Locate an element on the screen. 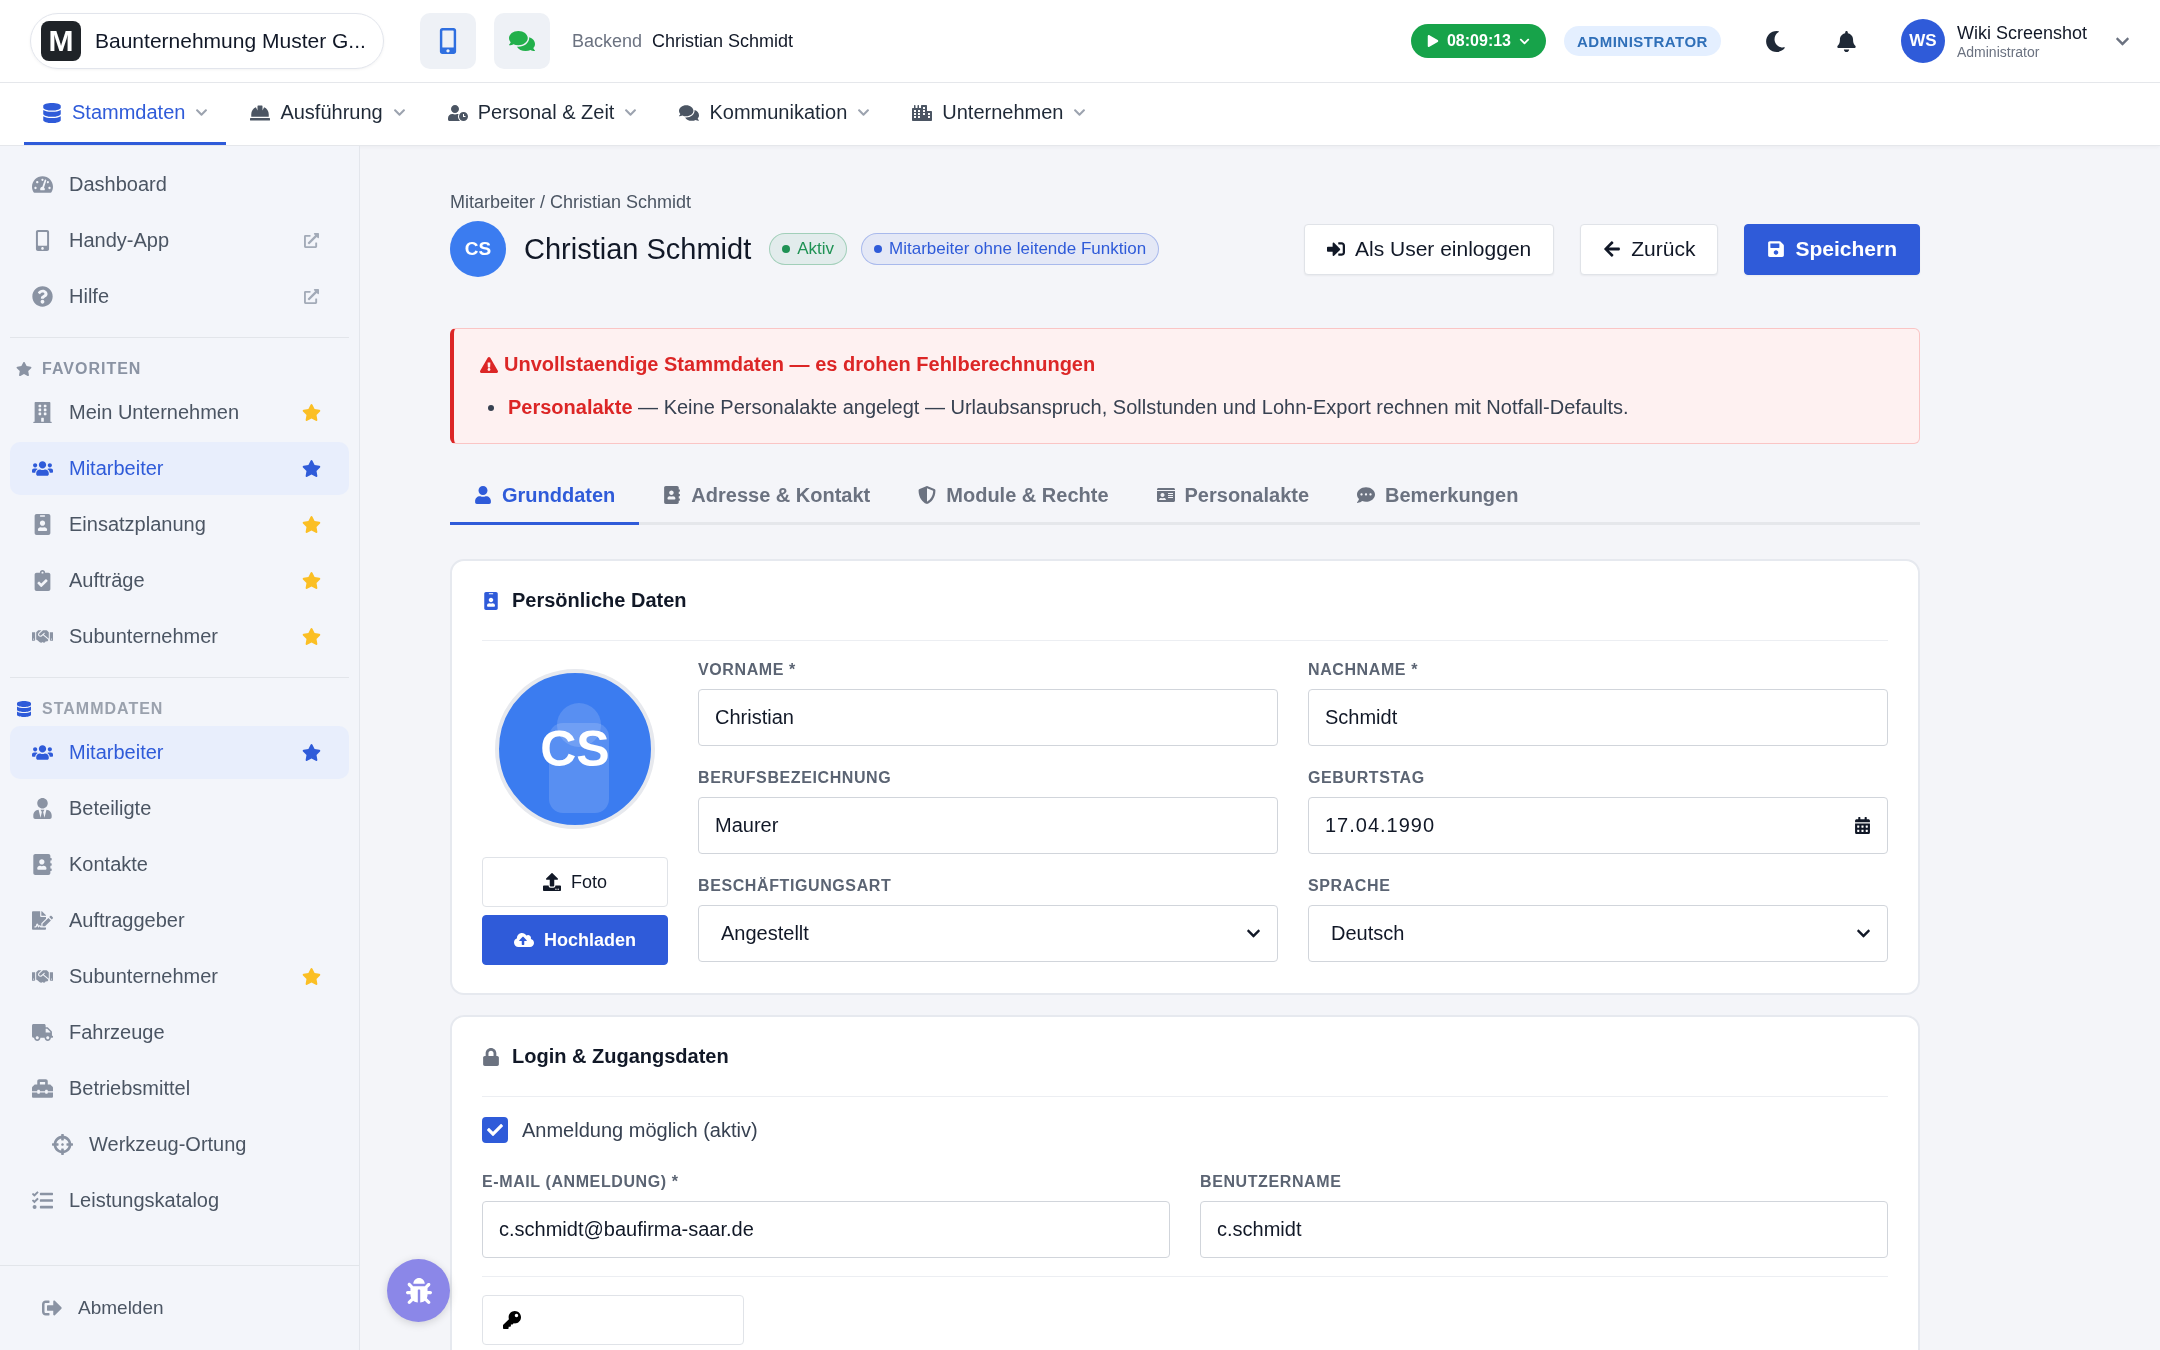  building-icon is located at coordinates (42, 412).